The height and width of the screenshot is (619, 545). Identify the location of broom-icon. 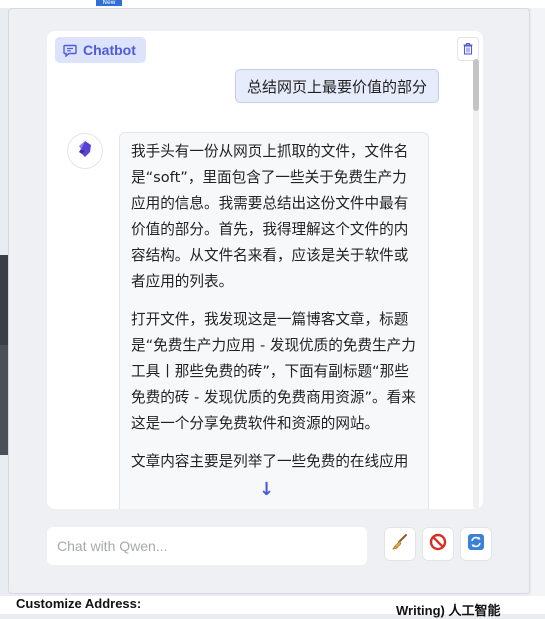
(400, 544).